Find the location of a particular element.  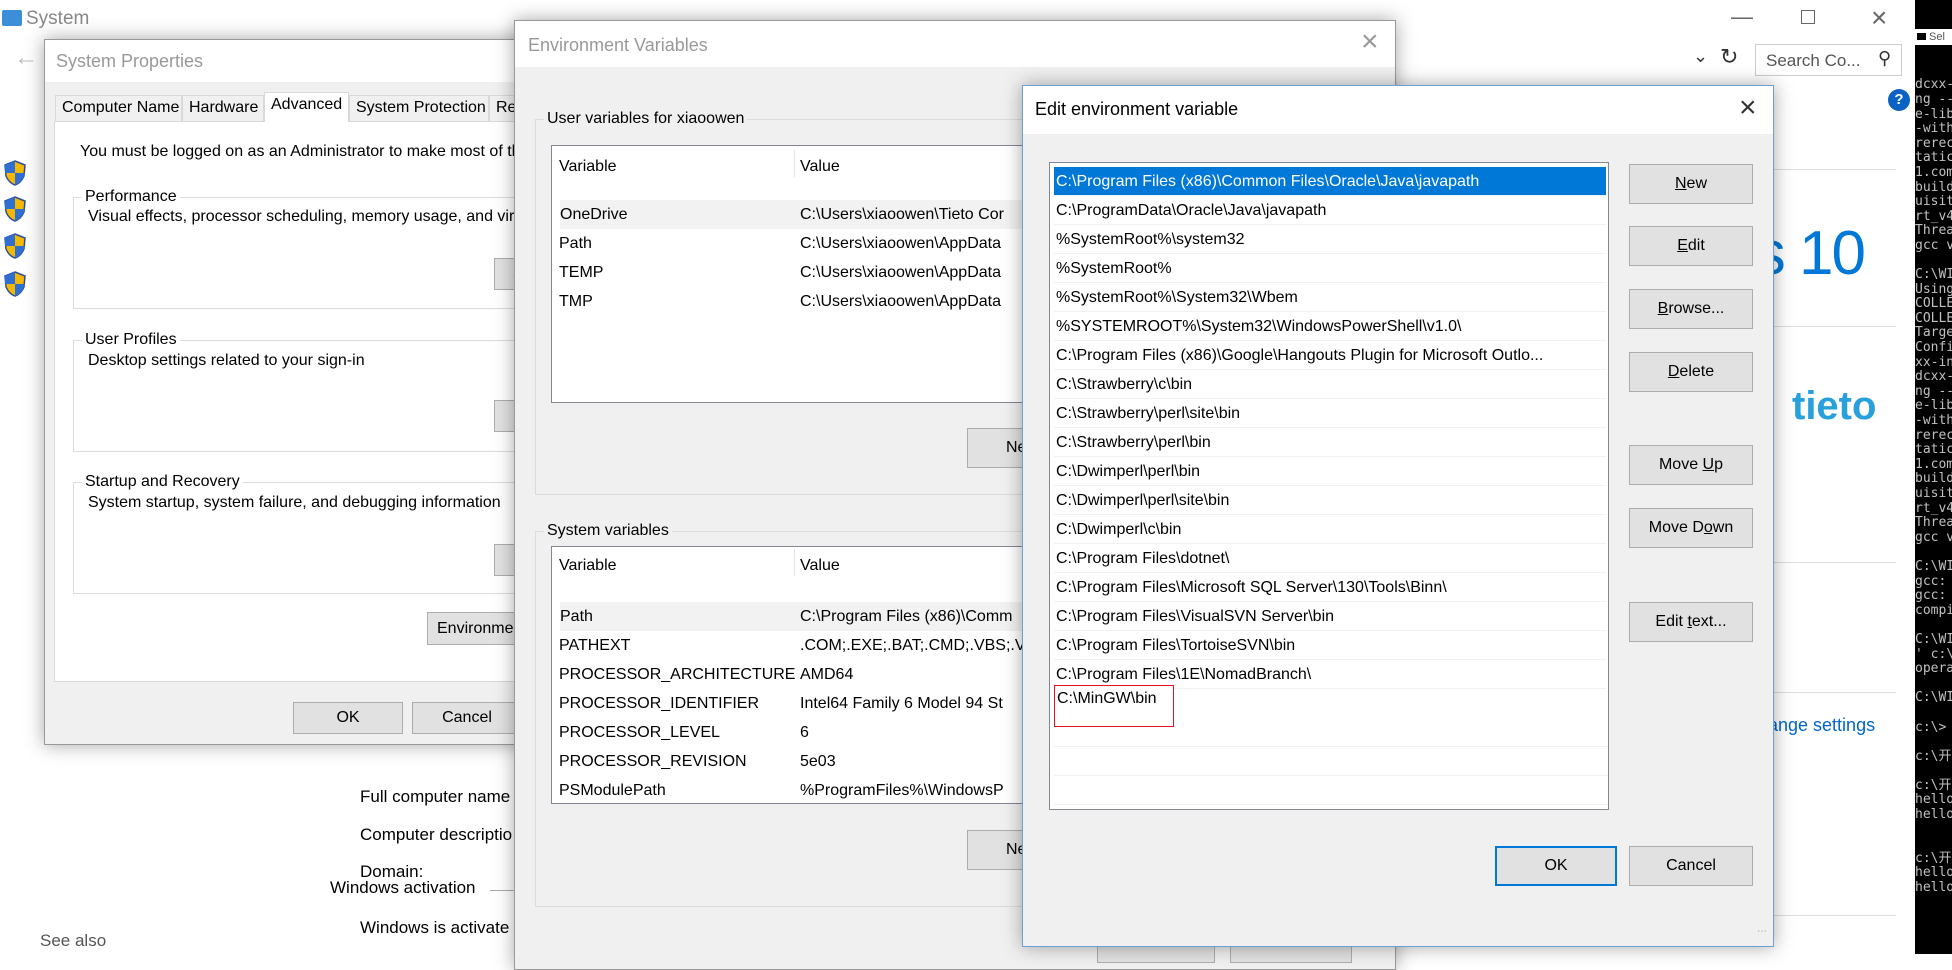

close-window-button: × is located at coordinates (1879, 18).